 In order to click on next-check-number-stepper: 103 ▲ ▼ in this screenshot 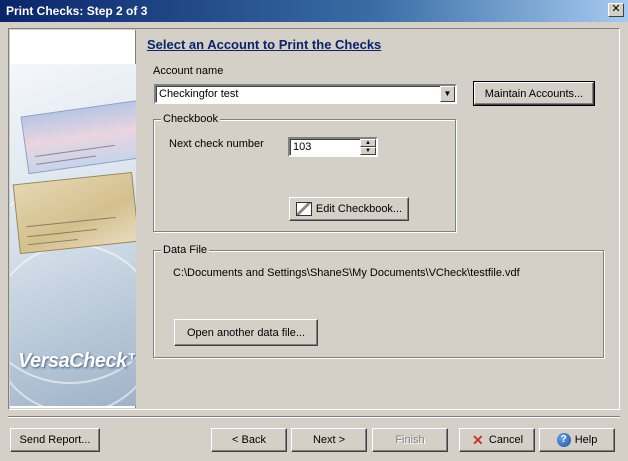, I will do `click(333, 147)`.